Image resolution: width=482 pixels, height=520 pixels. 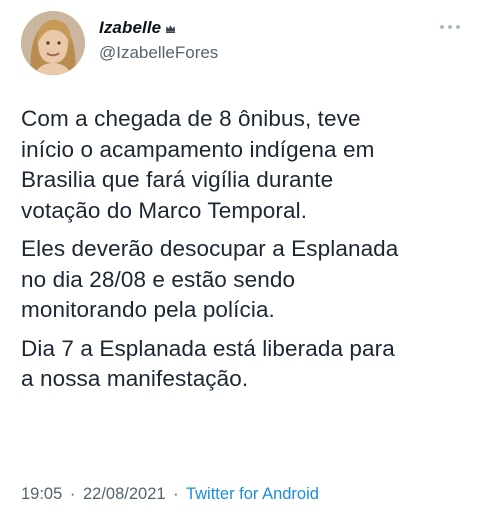 What do you see at coordinates (135, 378) in the screenshot?
I see `tweet-line: a nossa manifestação.` at bounding box center [135, 378].